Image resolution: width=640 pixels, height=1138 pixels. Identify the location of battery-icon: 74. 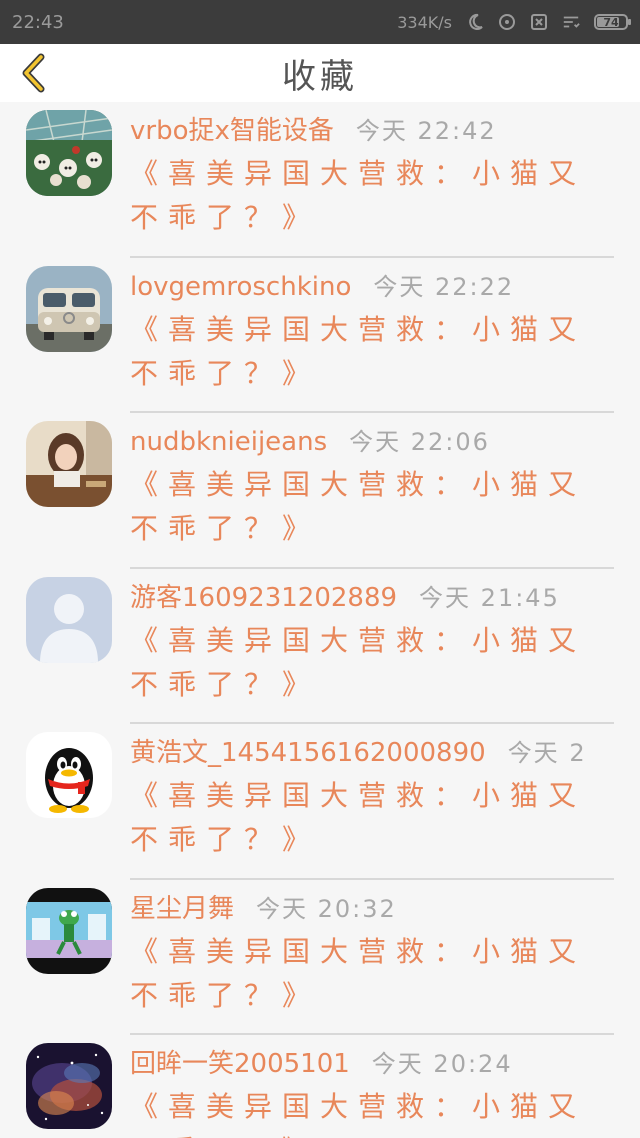
(612, 22).